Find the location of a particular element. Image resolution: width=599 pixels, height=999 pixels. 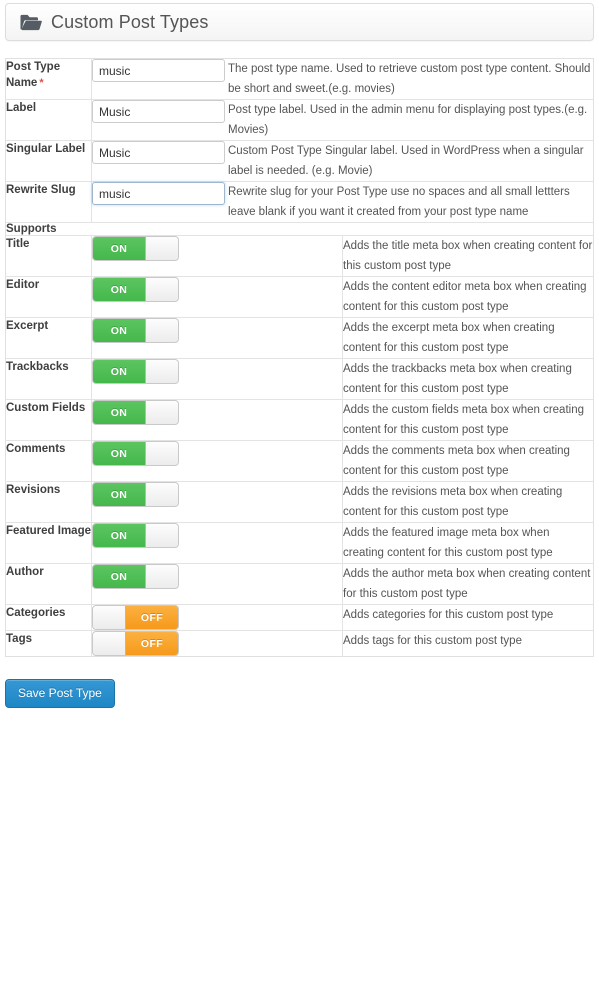

field-label-cell: Singular Label is located at coordinates (48, 161).